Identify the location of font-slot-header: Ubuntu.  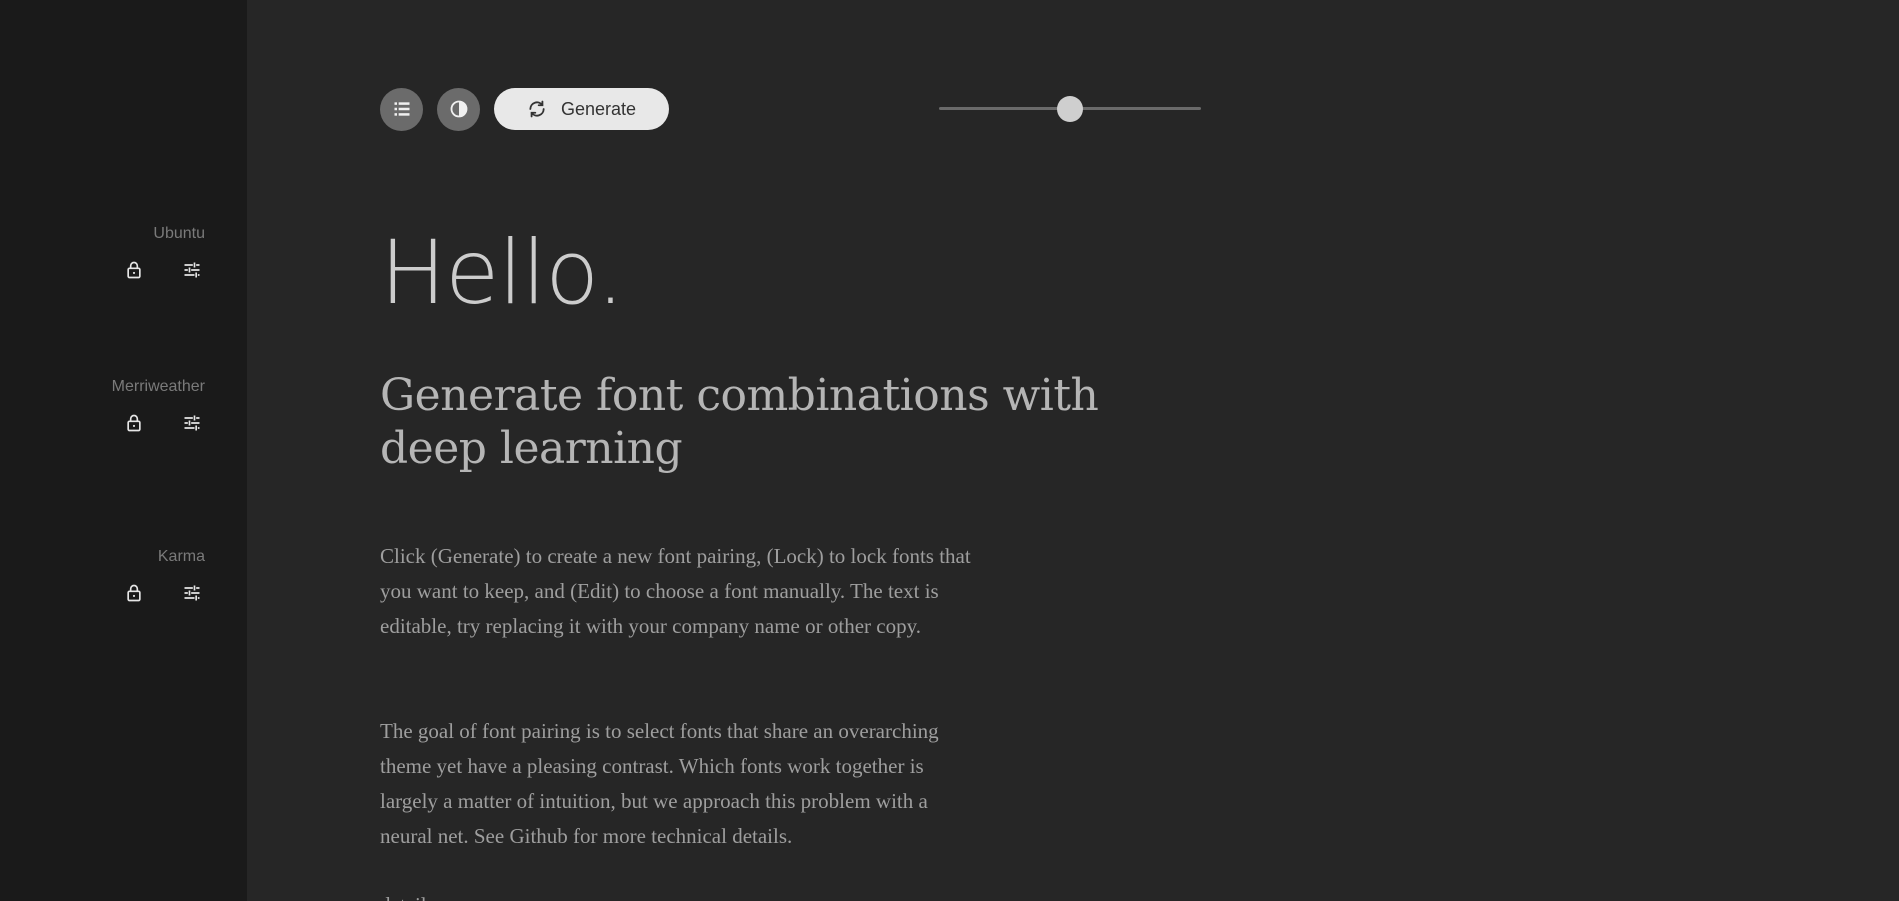
(115, 253).